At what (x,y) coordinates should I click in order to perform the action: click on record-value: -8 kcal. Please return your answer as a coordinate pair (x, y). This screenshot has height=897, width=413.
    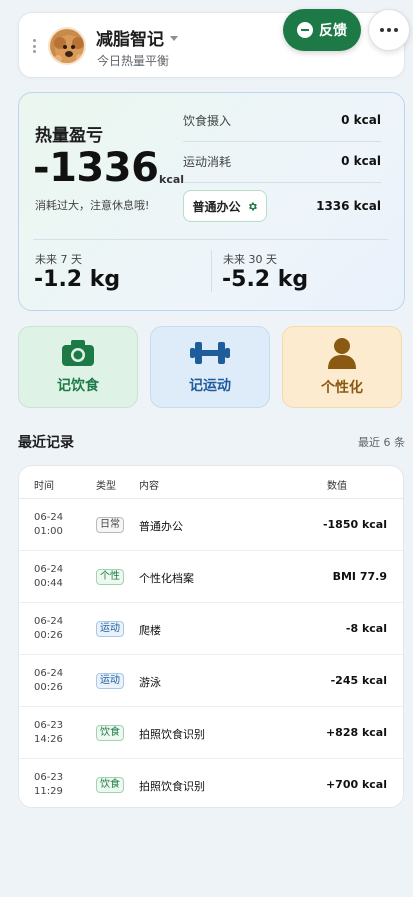
    Looking at the image, I should click on (366, 628).